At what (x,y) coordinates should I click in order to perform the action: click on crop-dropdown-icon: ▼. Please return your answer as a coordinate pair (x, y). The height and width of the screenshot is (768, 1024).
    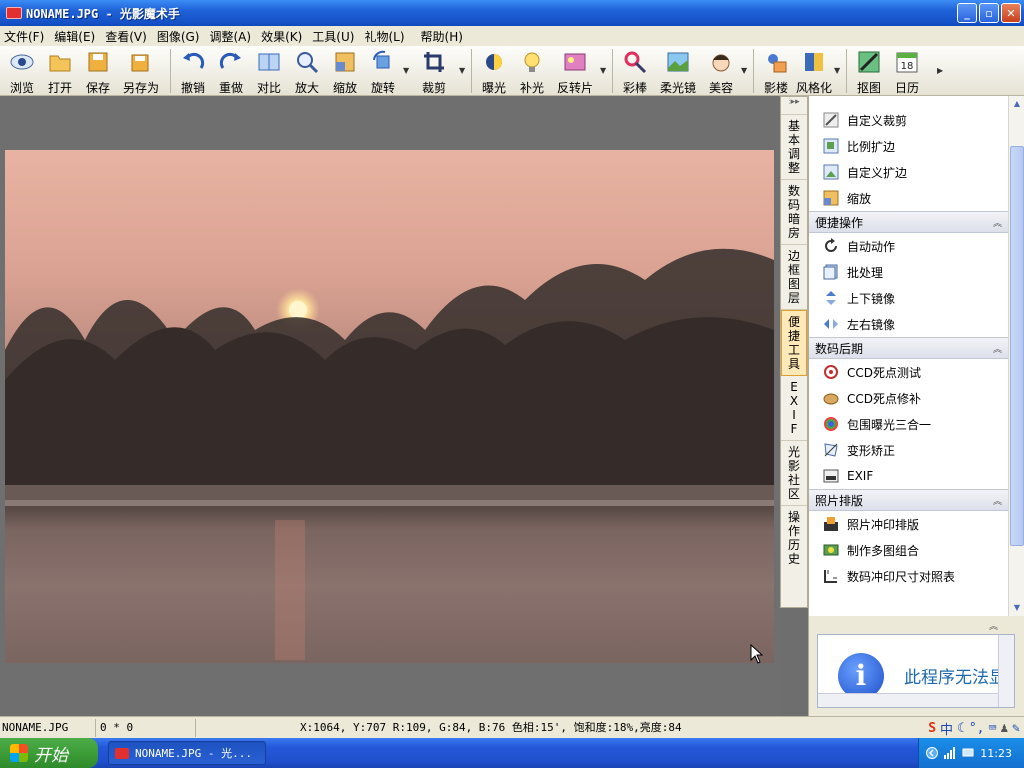
    Looking at the image, I should click on (463, 70).